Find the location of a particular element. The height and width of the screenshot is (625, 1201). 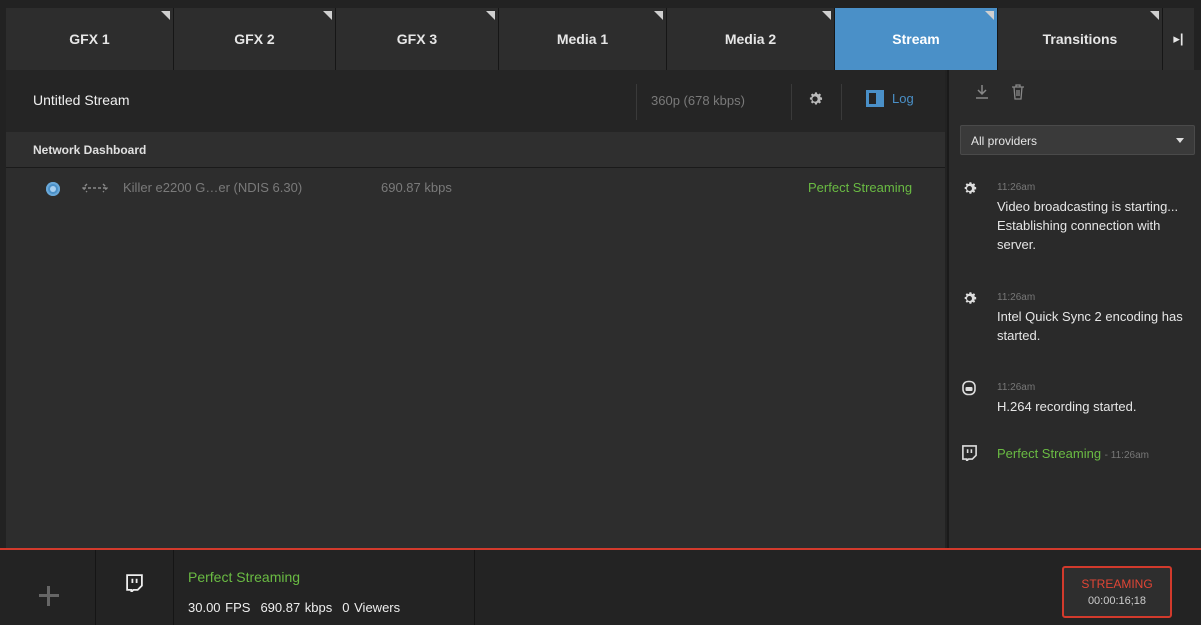

provider-filter-value: All providers is located at coordinates (1004, 141).